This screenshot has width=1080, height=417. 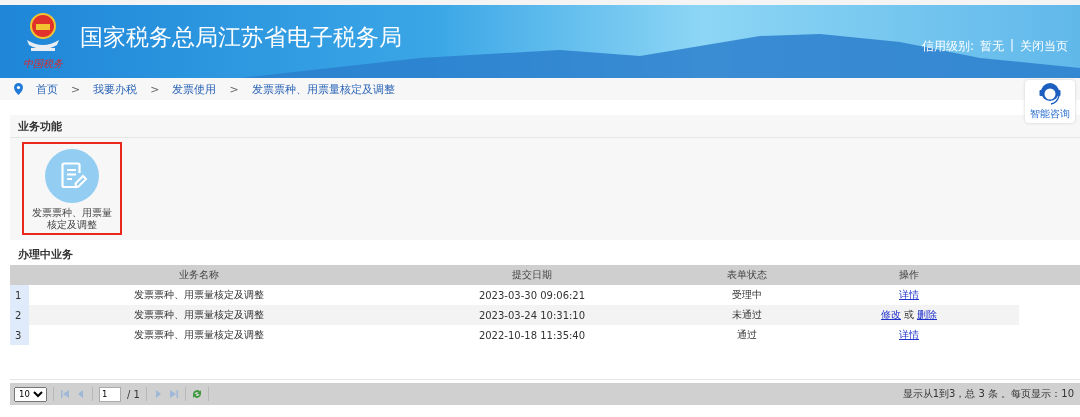 I want to click on breadcrumb-link: 发票使用, so click(x=194, y=89).